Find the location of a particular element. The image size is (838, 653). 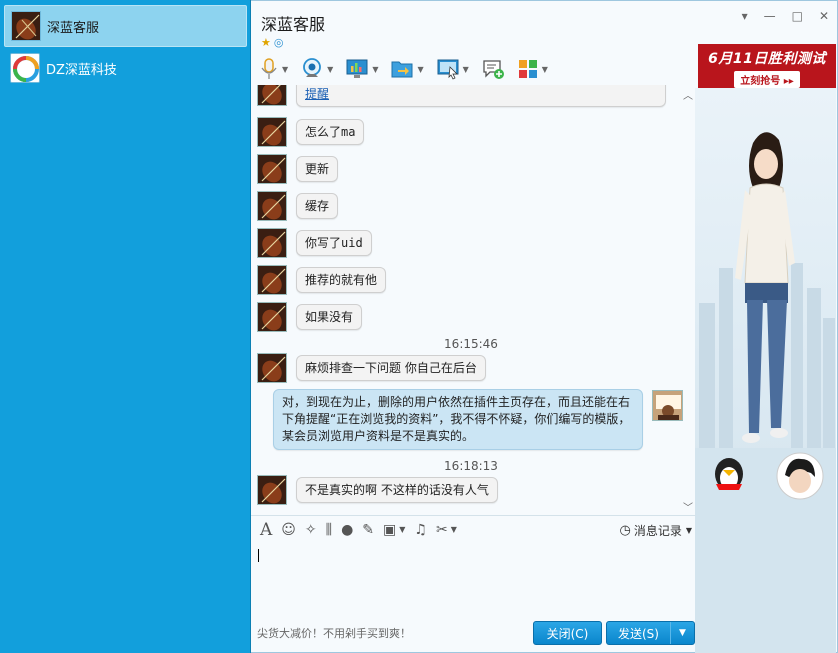

message-item: 推荐的就有他 is located at coordinates (322, 280).